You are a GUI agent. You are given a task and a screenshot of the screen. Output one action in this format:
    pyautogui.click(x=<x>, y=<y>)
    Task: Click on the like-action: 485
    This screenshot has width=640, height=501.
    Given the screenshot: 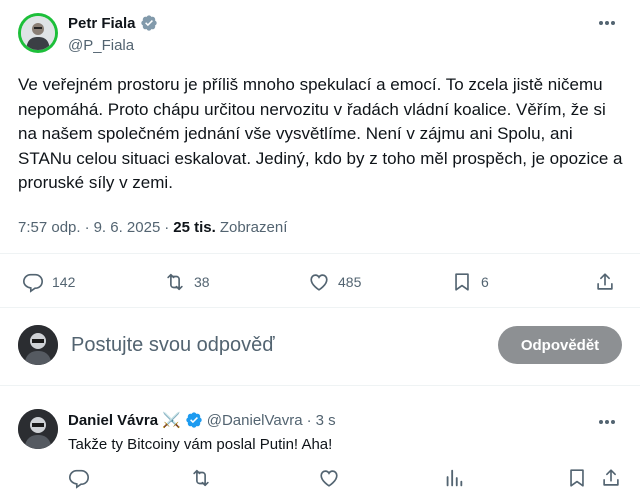 What is the action you would take?
    pyautogui.click(x=334, y=282)
    